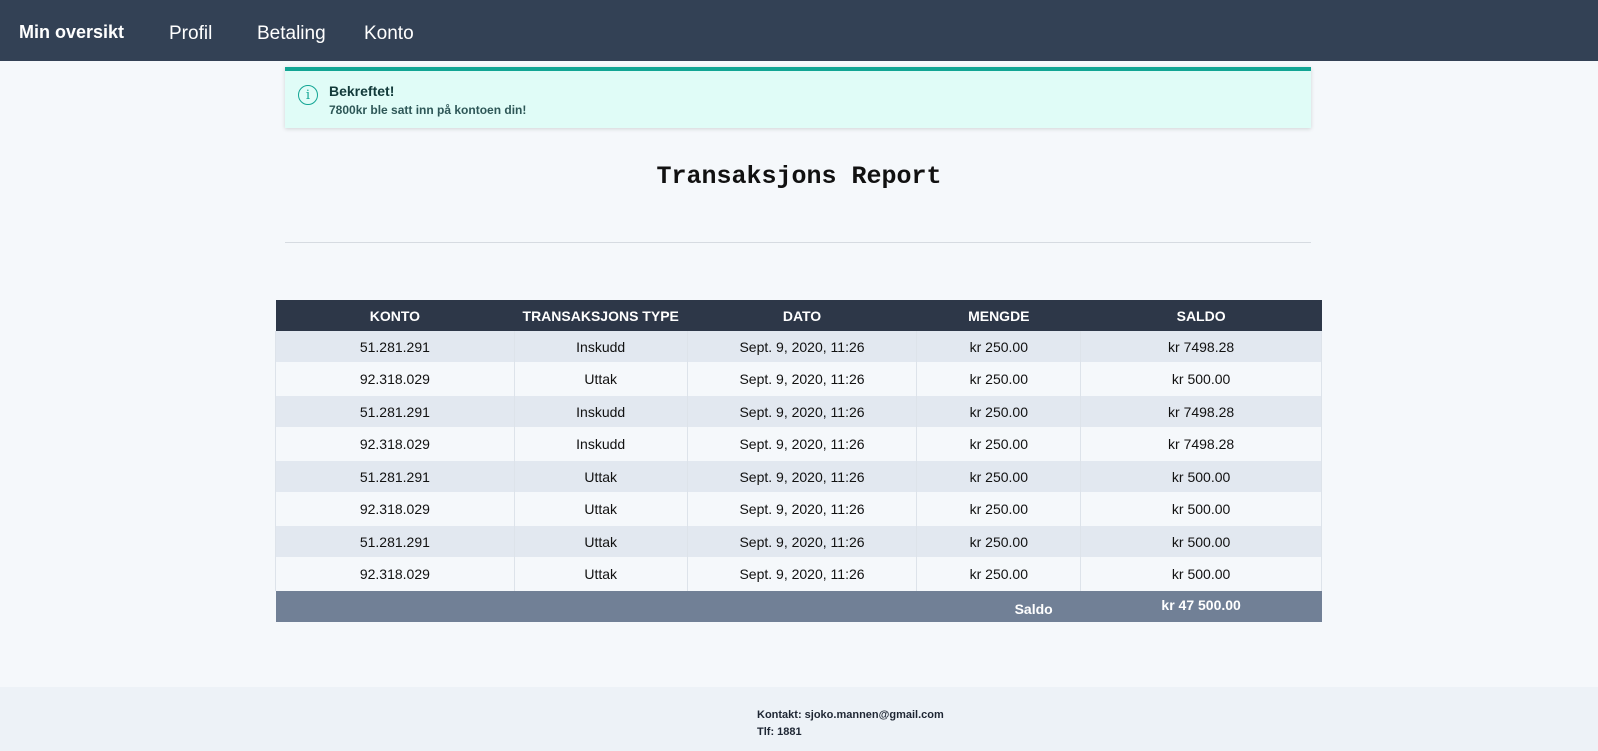 The width and height of the screenshot is (1598, 751). I want to click on brand-link: Min oversikt, so click(71, 32).